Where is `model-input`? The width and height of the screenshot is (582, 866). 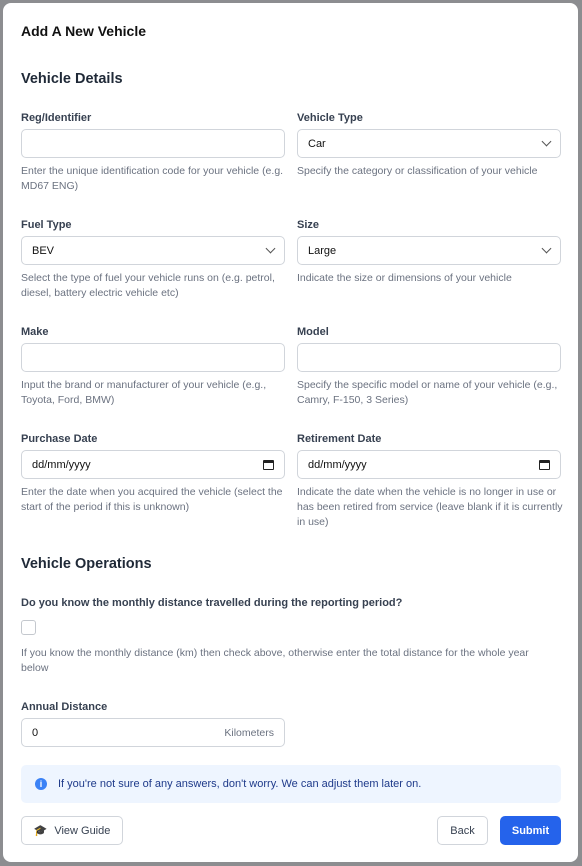 model-input is located at coordinates (429, 357).